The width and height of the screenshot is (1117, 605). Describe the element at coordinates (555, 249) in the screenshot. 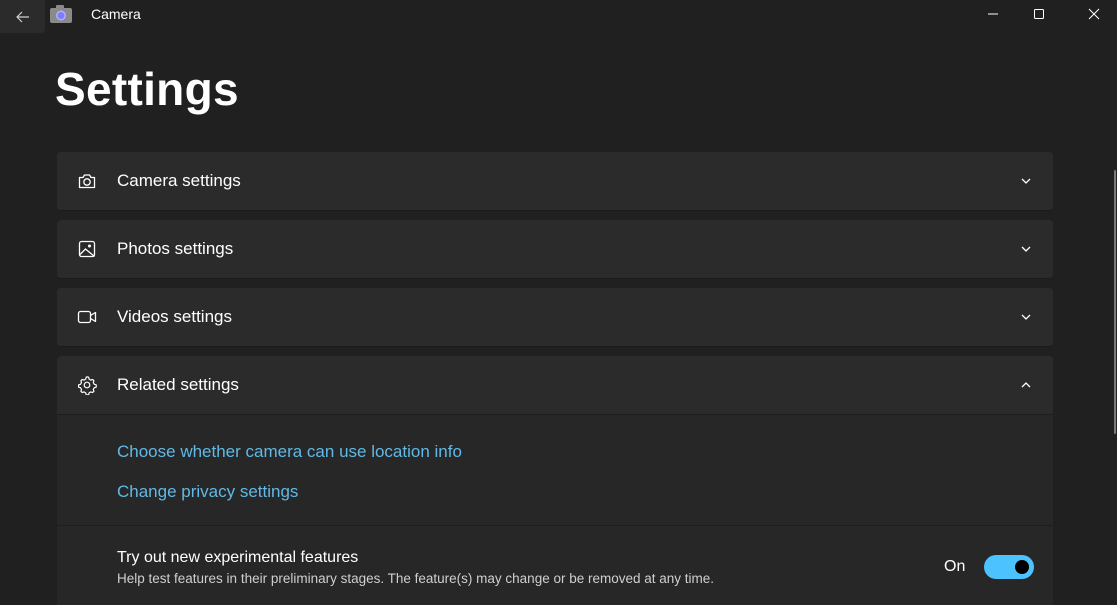

I see `section-photos-settings: Photos settings` at that location.